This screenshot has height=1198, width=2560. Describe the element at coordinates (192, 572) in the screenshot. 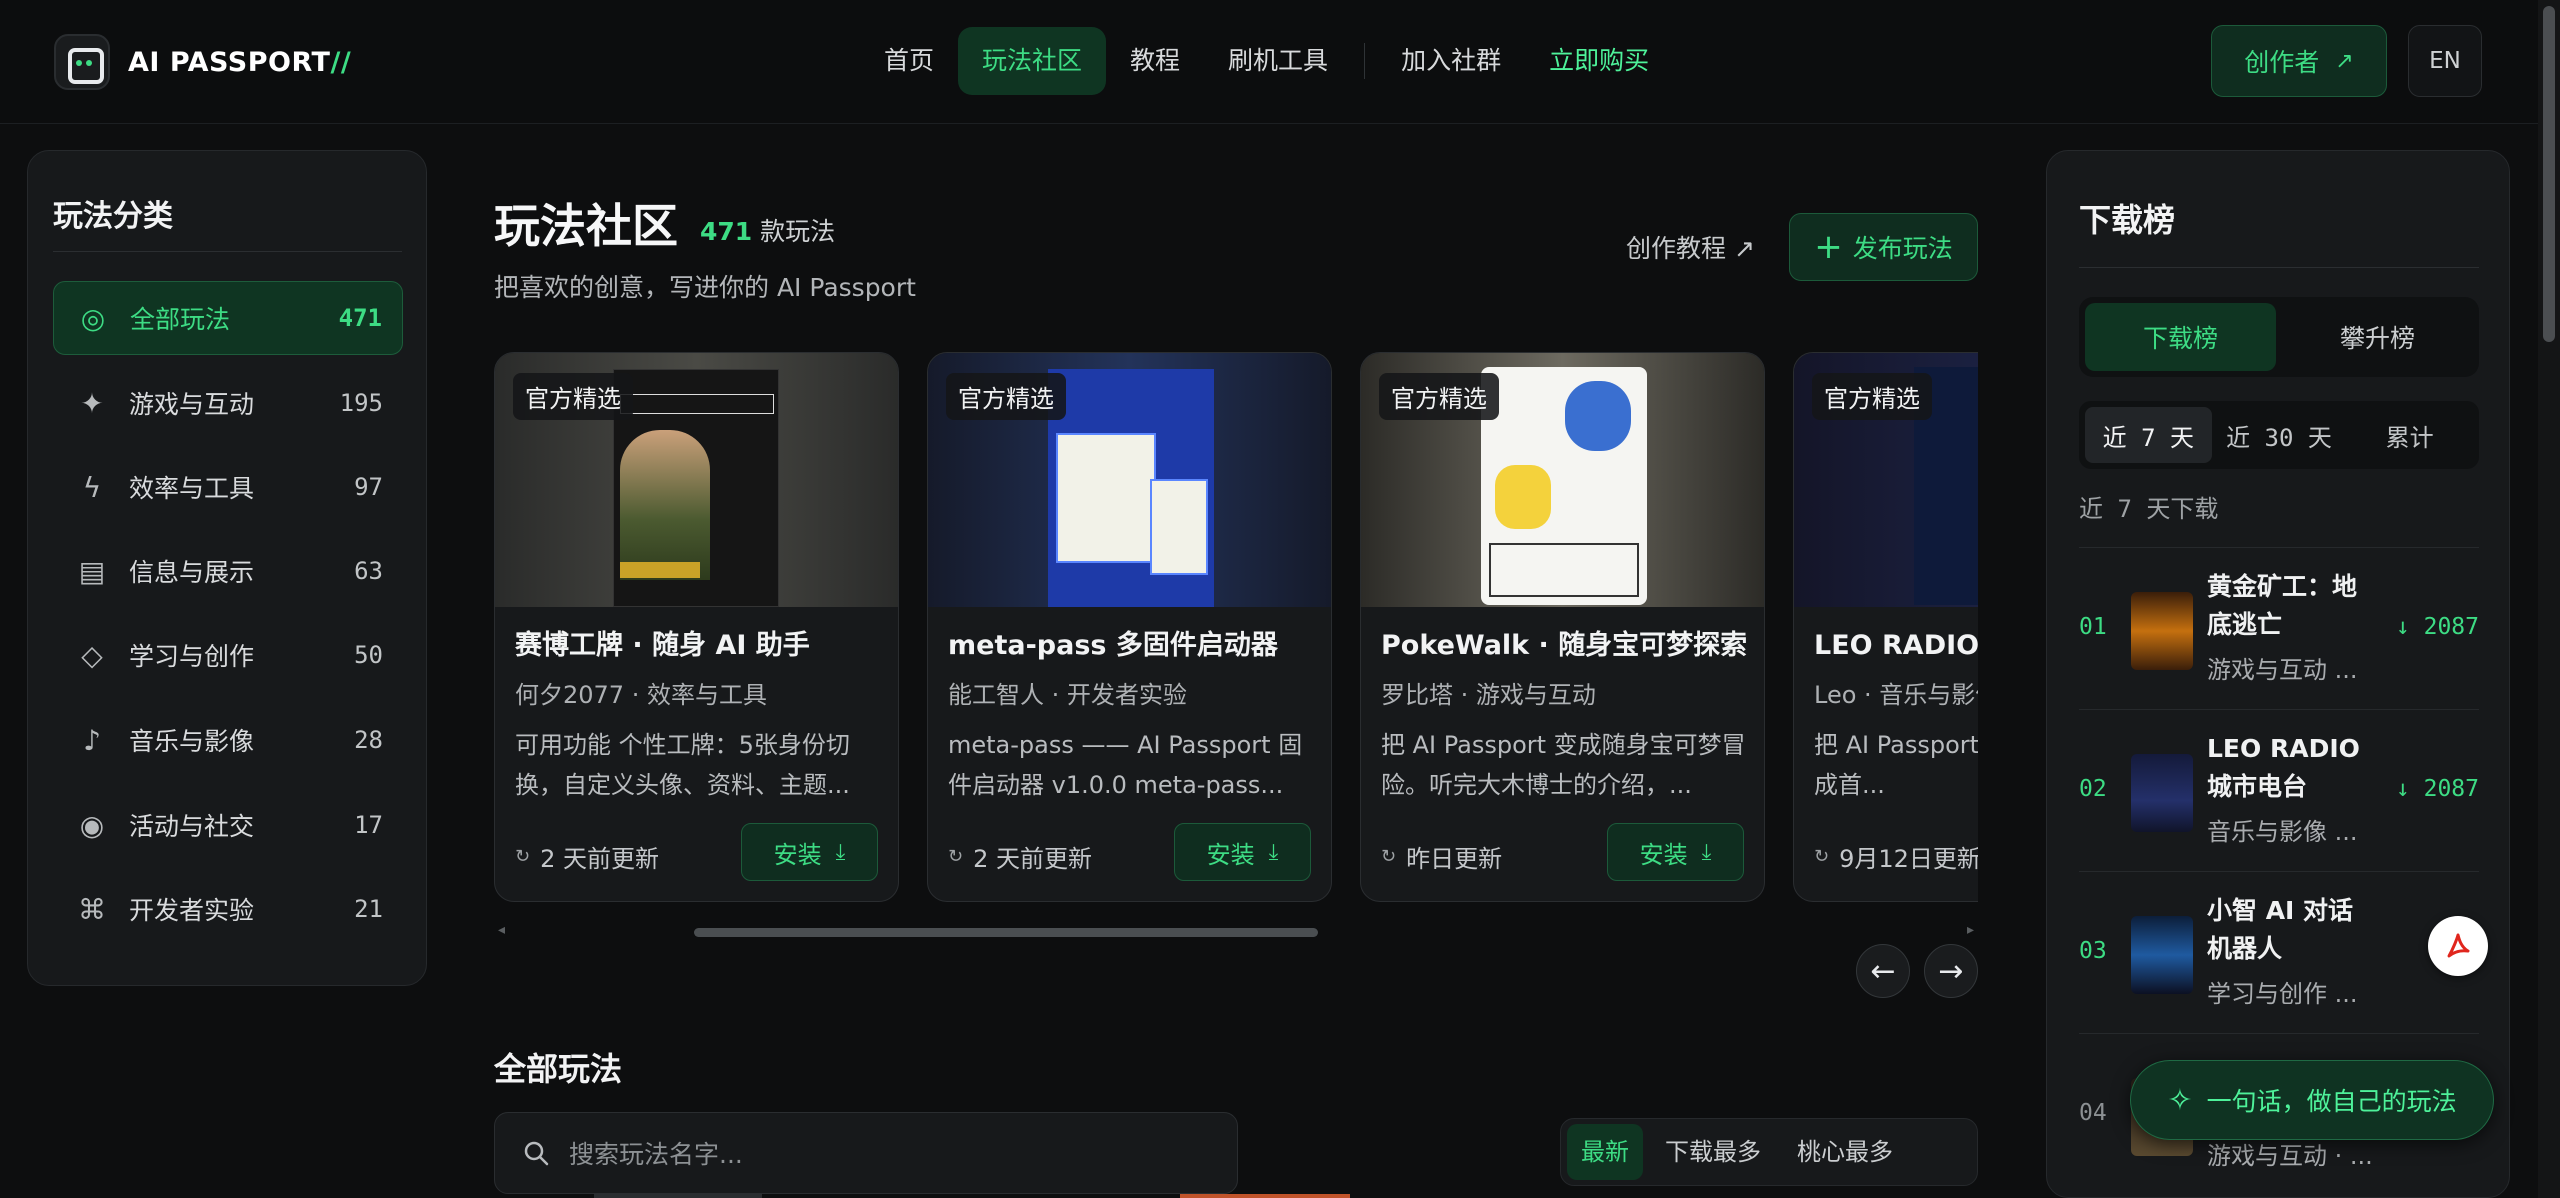

I see `category-label: 信息与展示` at that location.